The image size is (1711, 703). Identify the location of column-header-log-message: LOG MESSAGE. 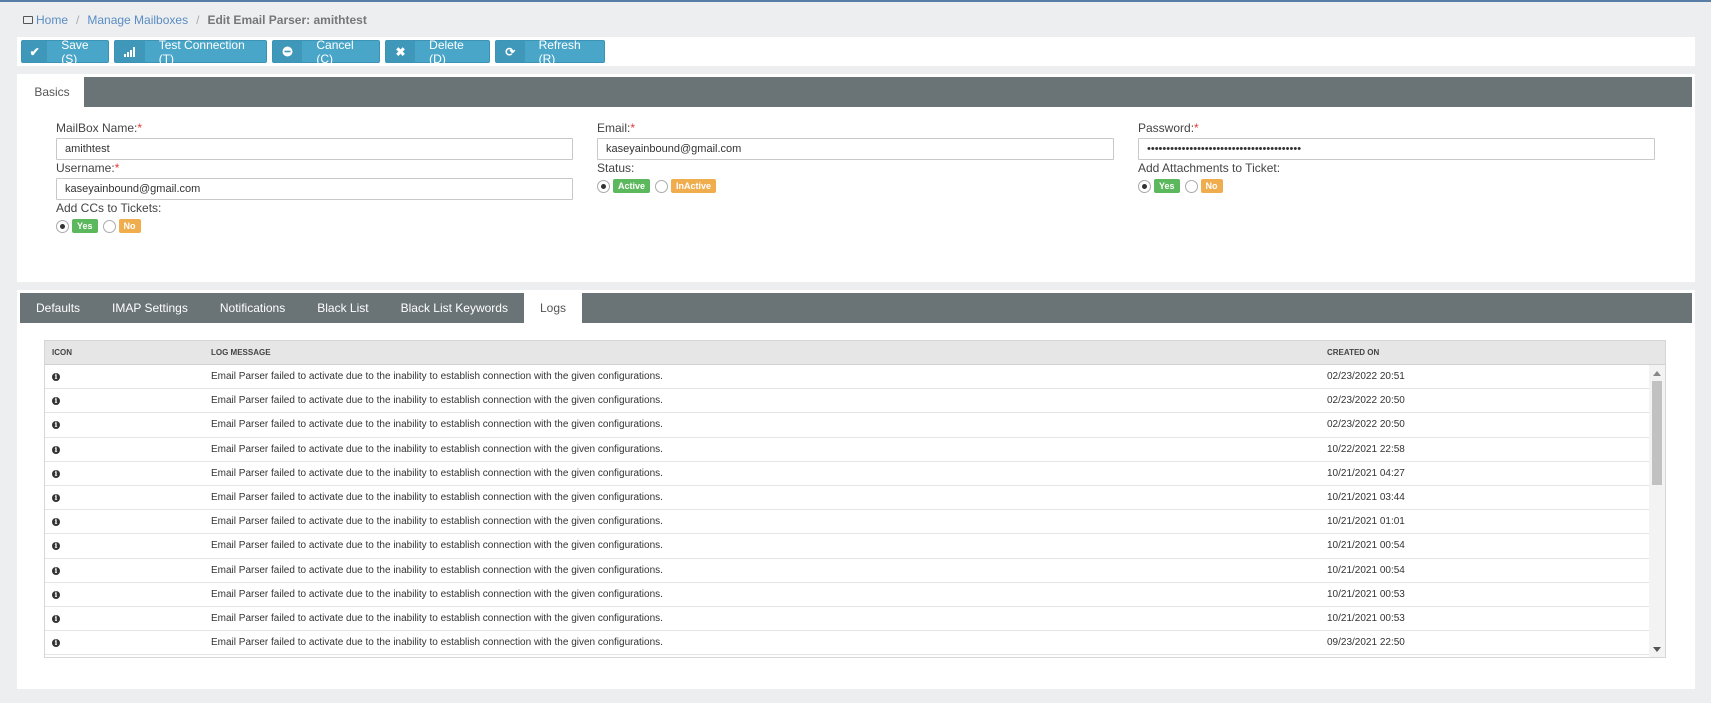
(764, 352).